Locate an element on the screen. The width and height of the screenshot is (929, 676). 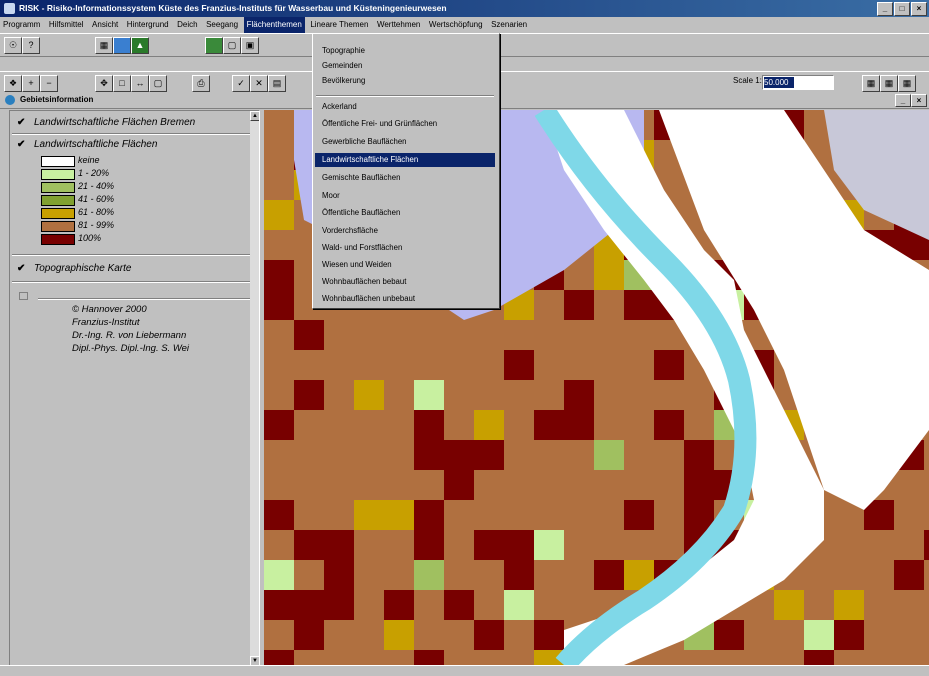
layer-topographische-karte: Topographische Karte is located at coordinates (82, 268).